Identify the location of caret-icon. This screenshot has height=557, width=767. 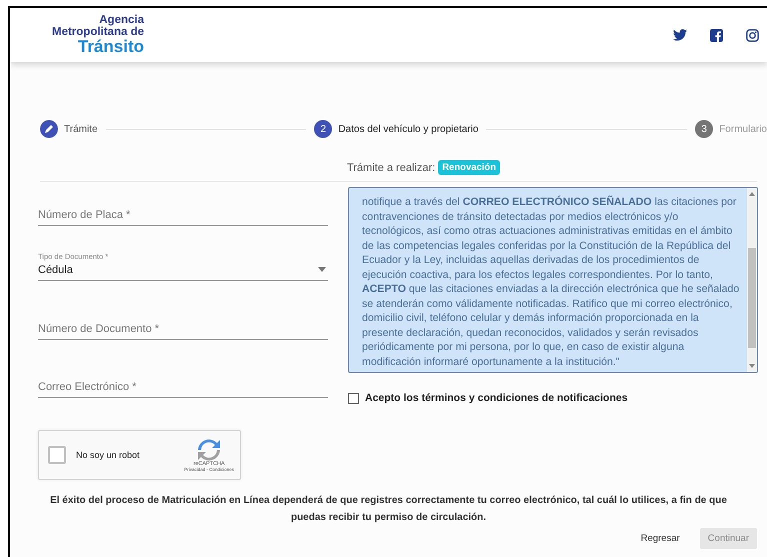
(322, 269).